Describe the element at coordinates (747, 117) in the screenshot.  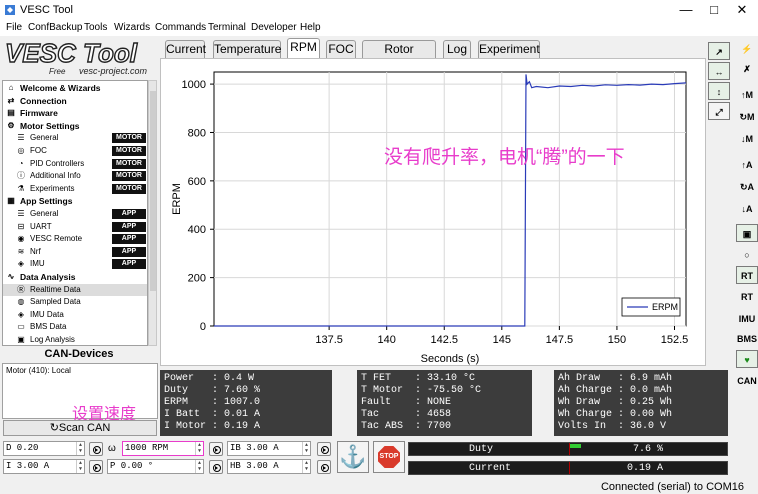
I see `read-default-motor-config-icon: ↻M` at that location.